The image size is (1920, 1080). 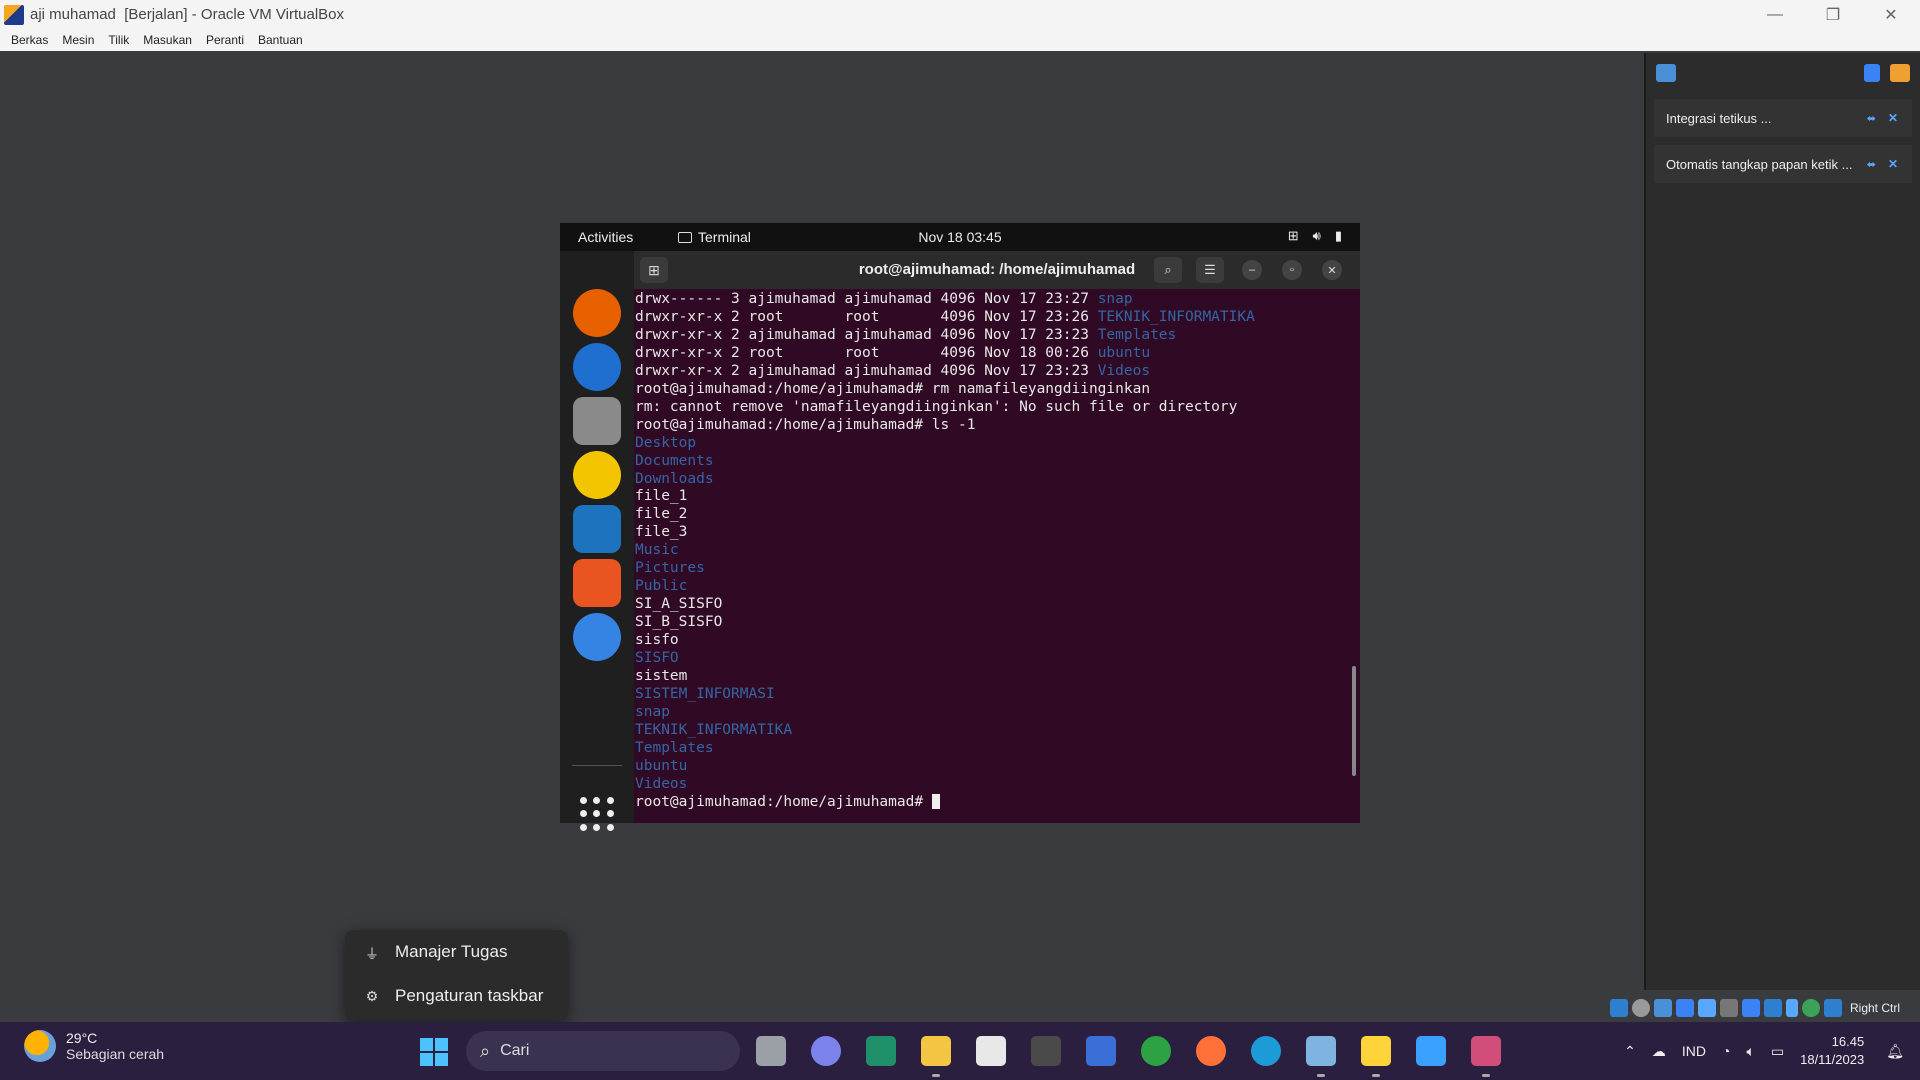 What do you see at coordinates (997, 677) in the screenshot?
I see `terminal-line: sistem` at bounding box center [997, 677].